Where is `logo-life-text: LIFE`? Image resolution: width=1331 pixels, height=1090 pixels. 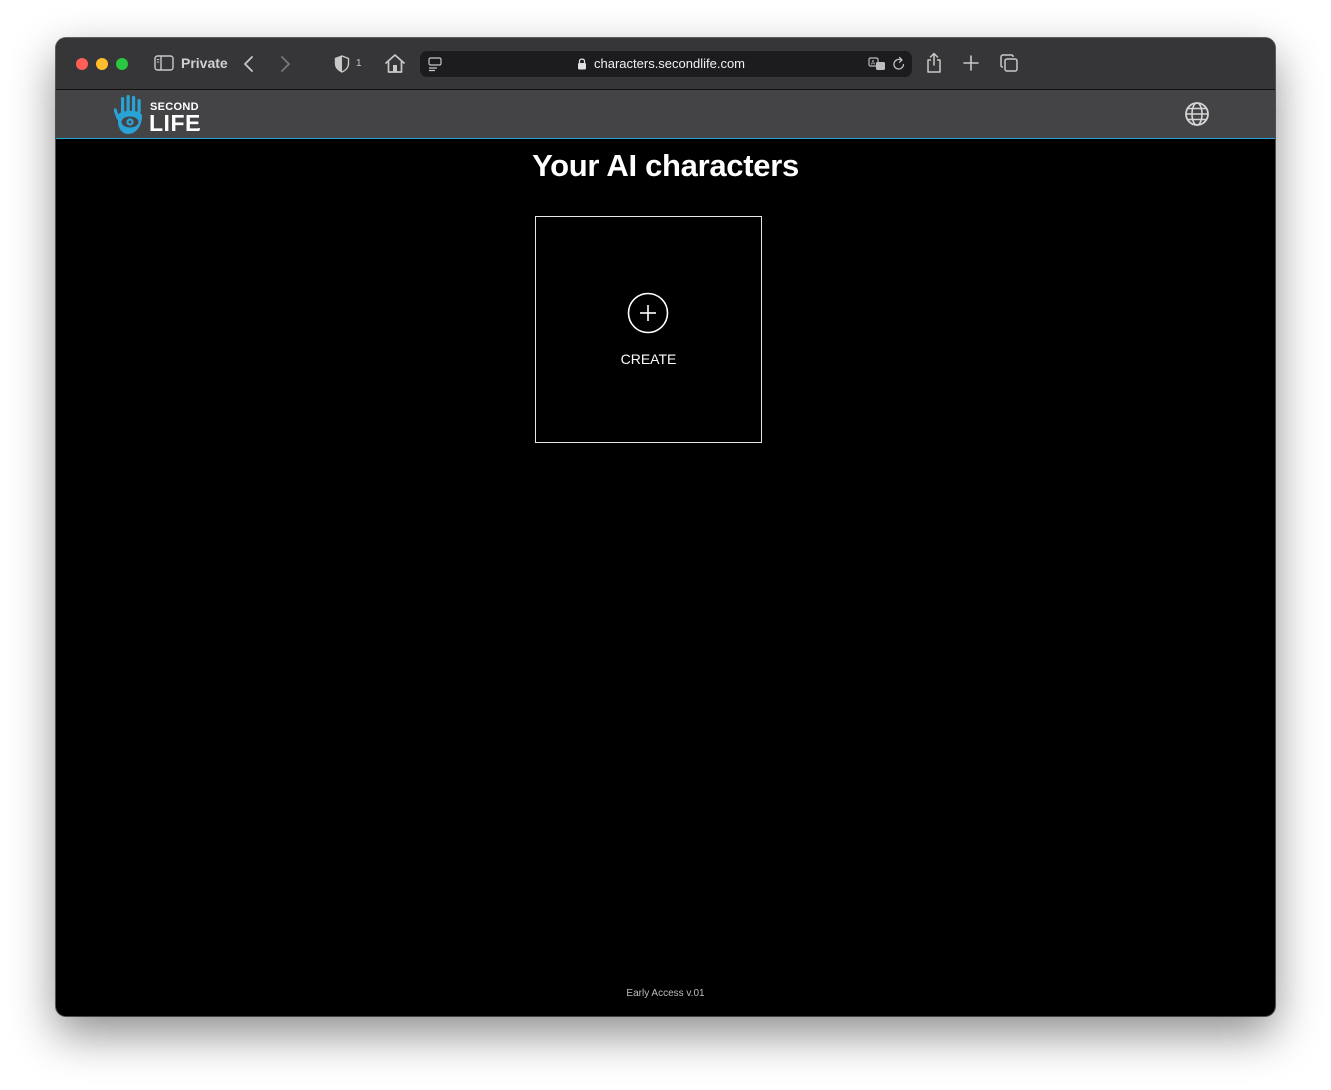 logo-life-text: LIFE is located at coordinates (175, 123).